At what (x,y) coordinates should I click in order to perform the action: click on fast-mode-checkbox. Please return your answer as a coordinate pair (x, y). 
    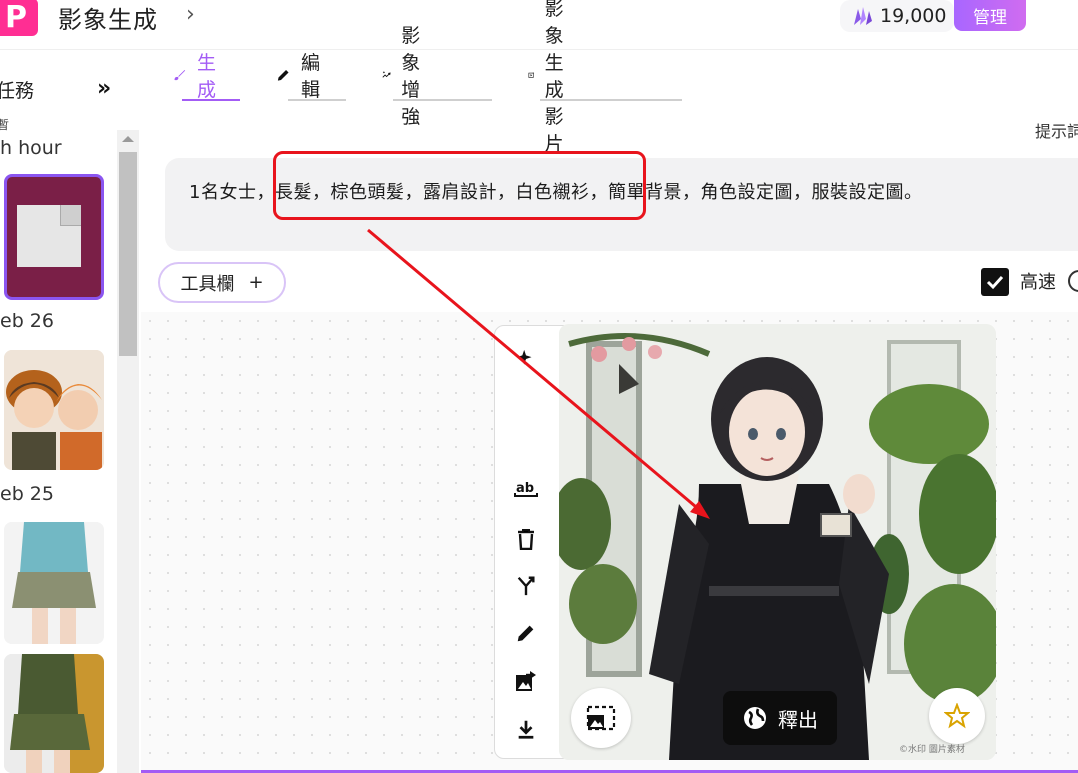
    Looking at the image, I should click on (995, 282).